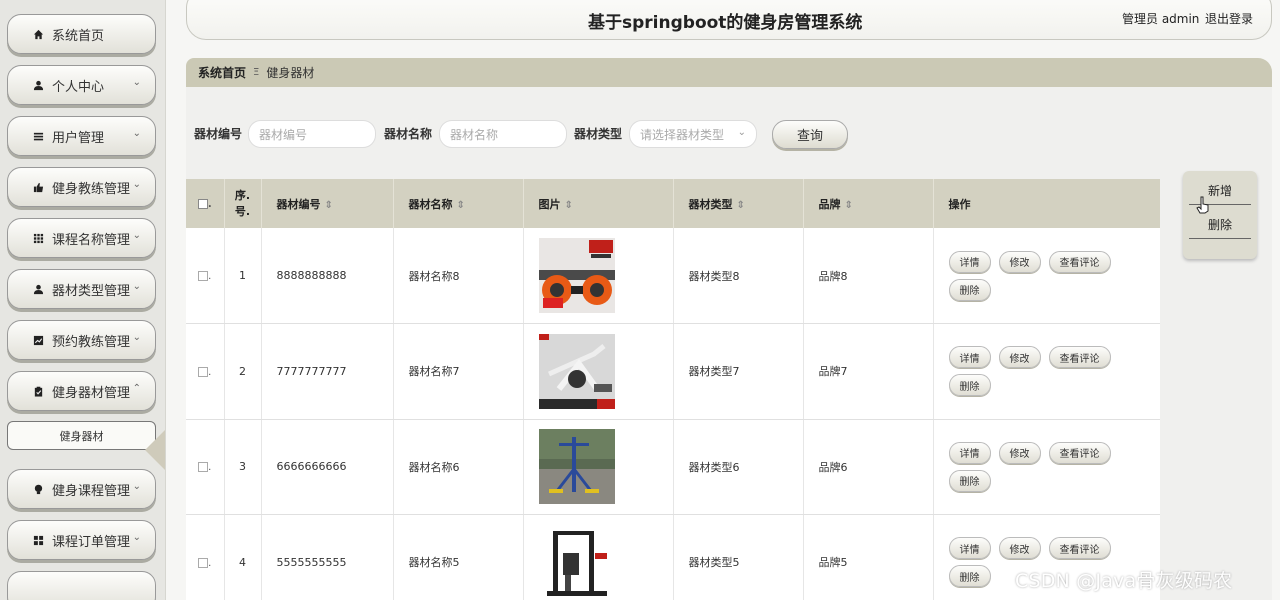 Image resolution: width=1280 pixels, height=600 pixels. What do you see at coordinates (598, 203) in the screenshot?
I see `header-image: 图片 ⇕` at bounding box center [598, 203].